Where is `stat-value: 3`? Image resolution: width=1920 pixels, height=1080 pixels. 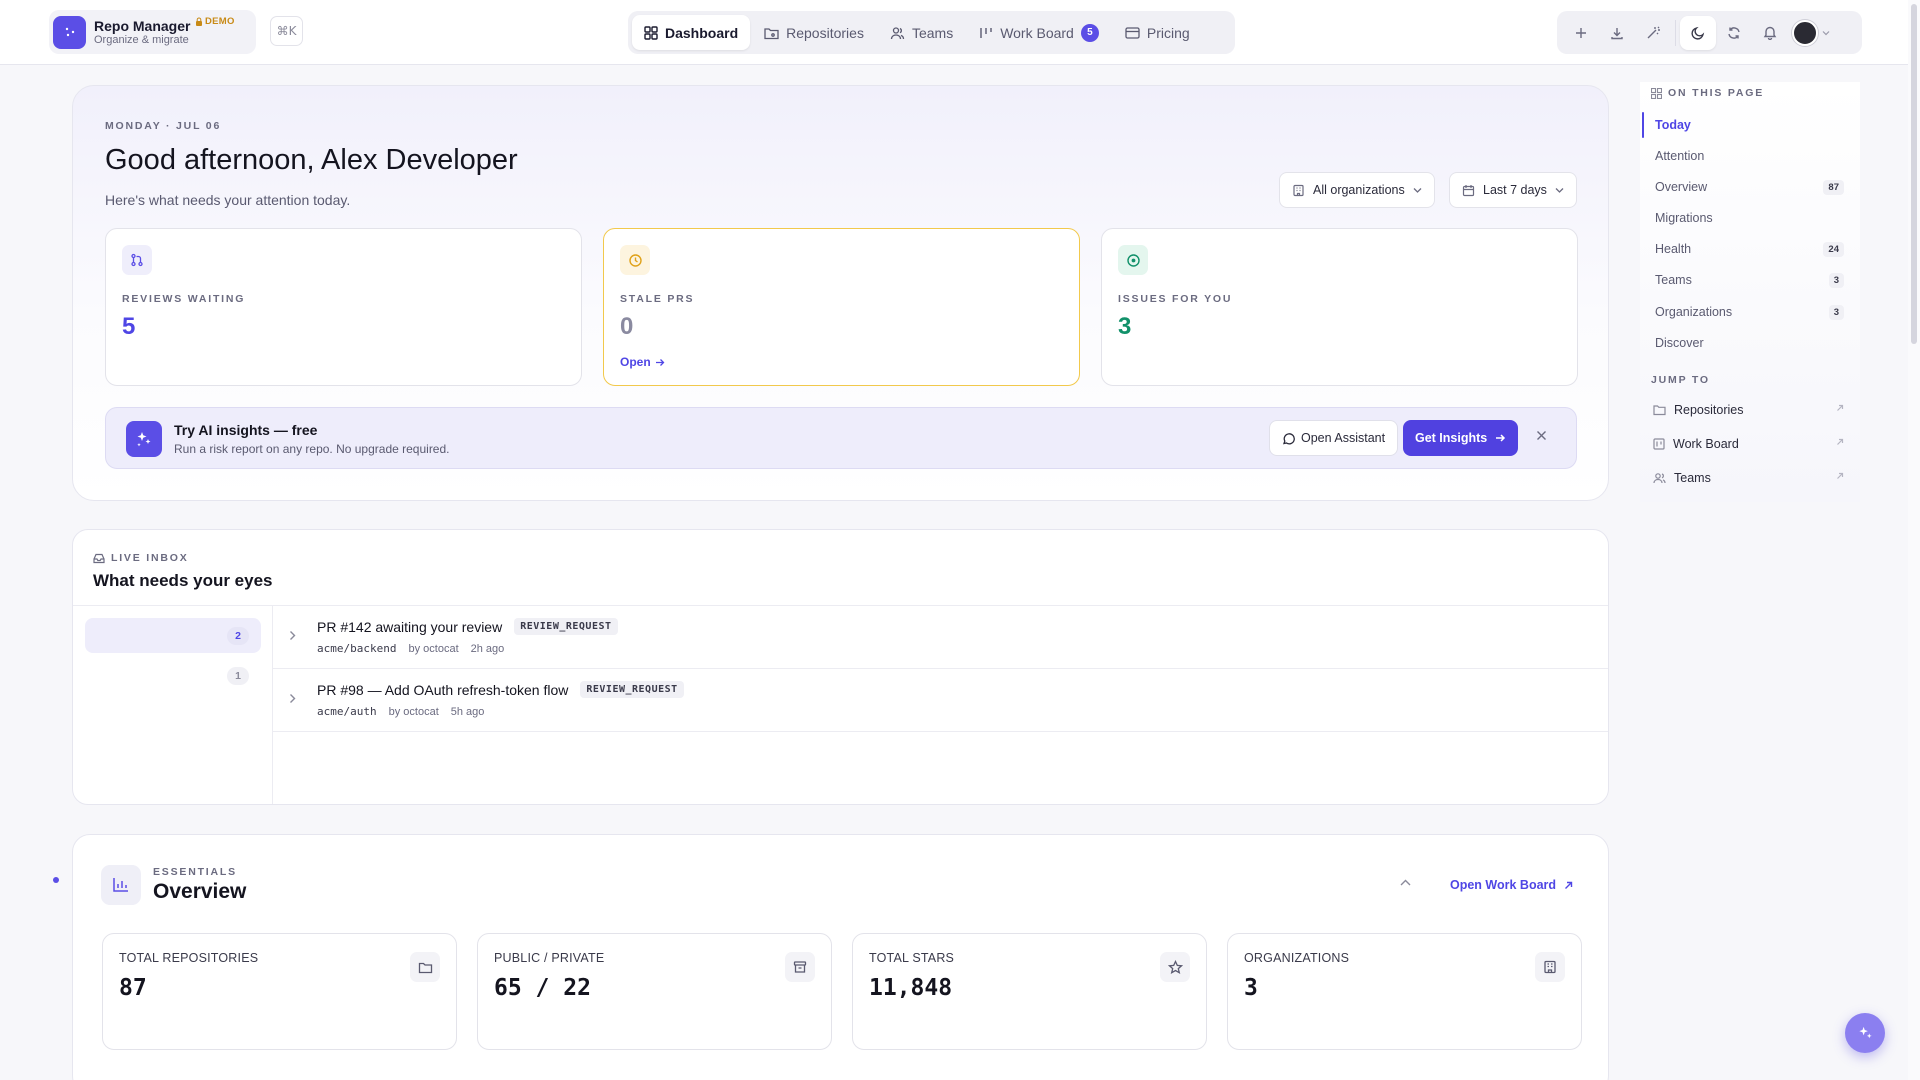 stat-value: 3 is located at coordinates (1125, 326).